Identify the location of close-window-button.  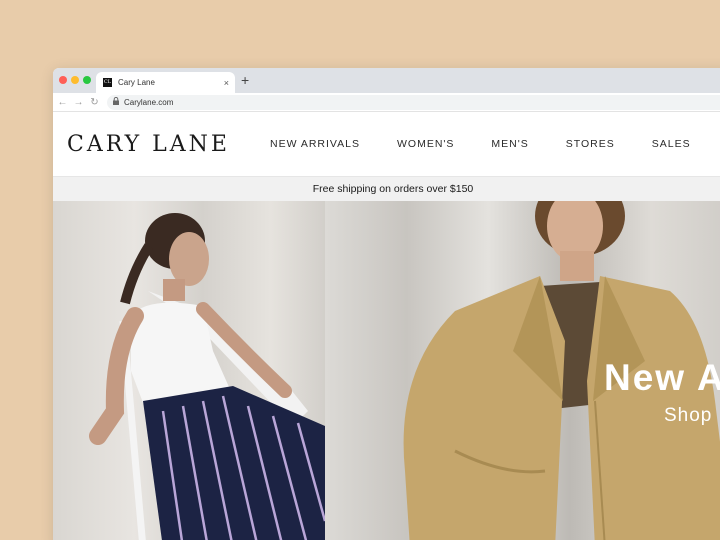
(63, 80).